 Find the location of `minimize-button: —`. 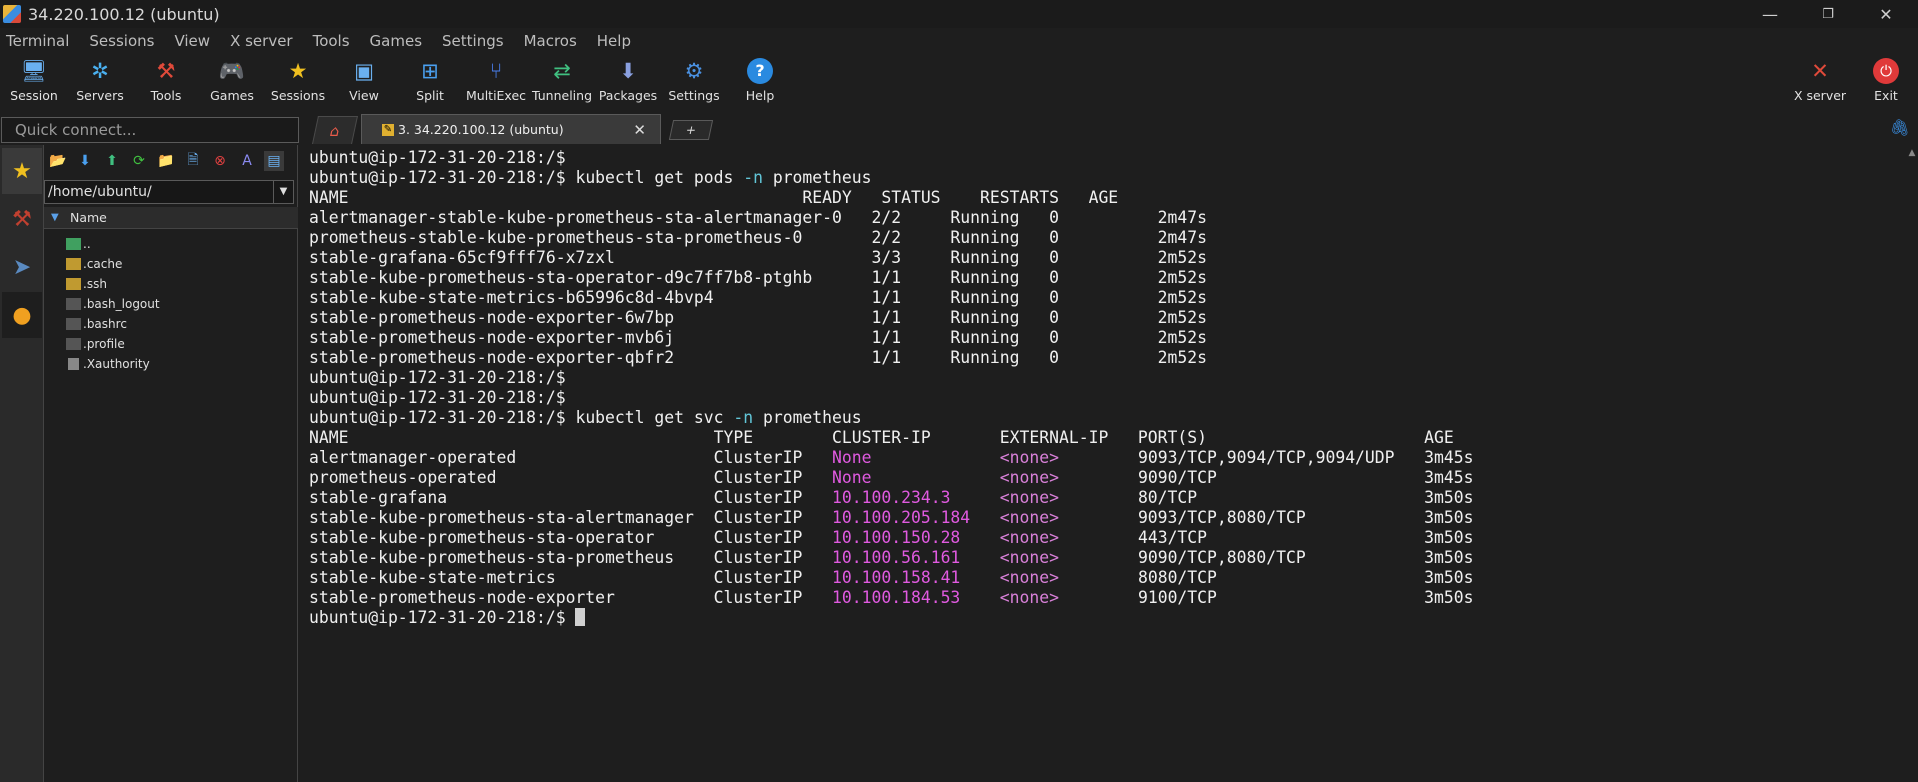

minimize-button: — is located at coordinates (1770, 14).